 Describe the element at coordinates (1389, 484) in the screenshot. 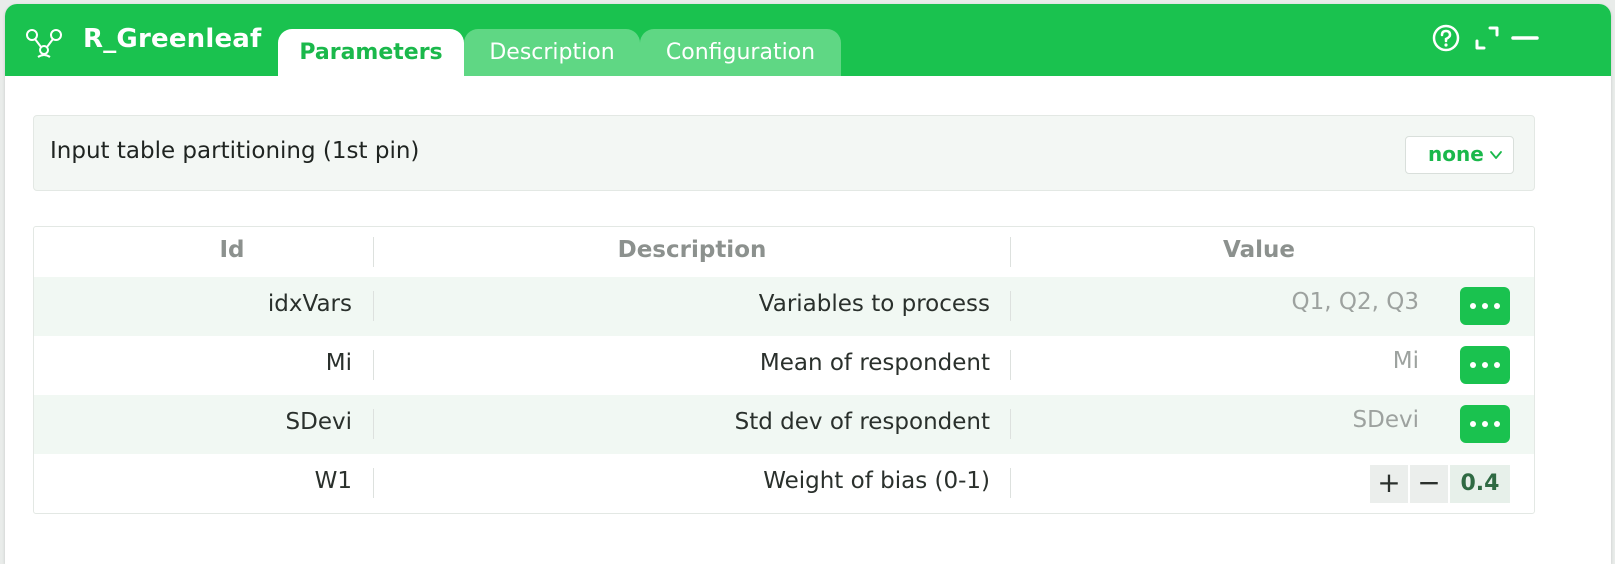

I see `increment-button: +` at that location.